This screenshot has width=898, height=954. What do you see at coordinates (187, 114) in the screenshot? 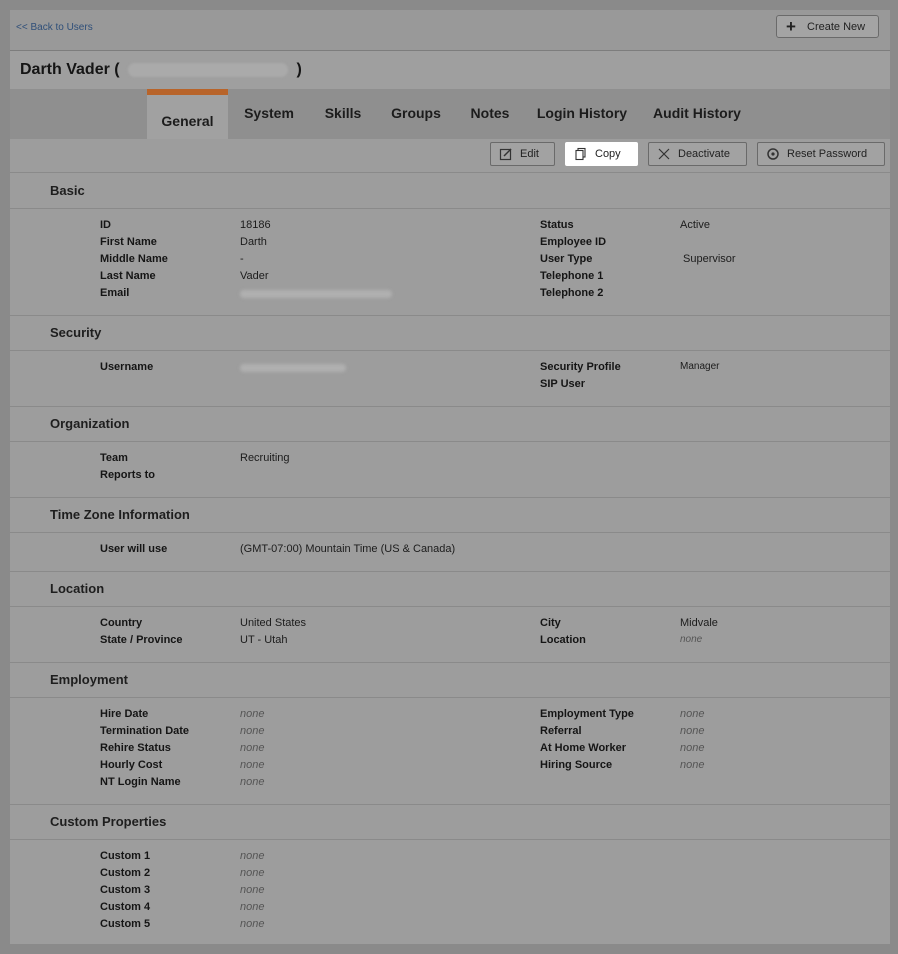
I see `tab-general: General` at bounding box center [187, 114].